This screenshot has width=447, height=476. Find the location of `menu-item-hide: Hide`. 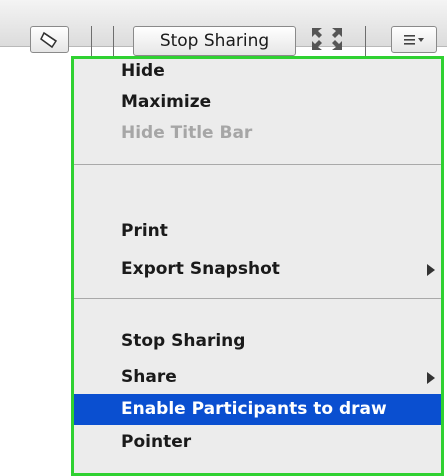

menu-item-hide: Hide is located at coordinates (257, 71).